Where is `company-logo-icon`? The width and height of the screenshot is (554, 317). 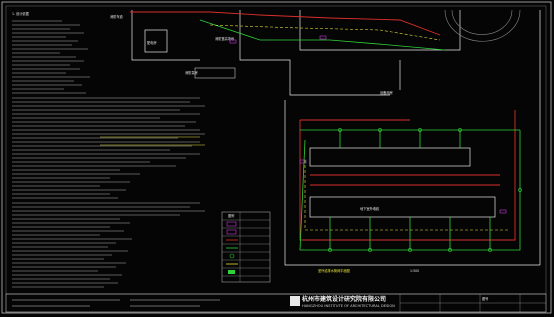 company-logo-icon is located at coordinates (295, 301).